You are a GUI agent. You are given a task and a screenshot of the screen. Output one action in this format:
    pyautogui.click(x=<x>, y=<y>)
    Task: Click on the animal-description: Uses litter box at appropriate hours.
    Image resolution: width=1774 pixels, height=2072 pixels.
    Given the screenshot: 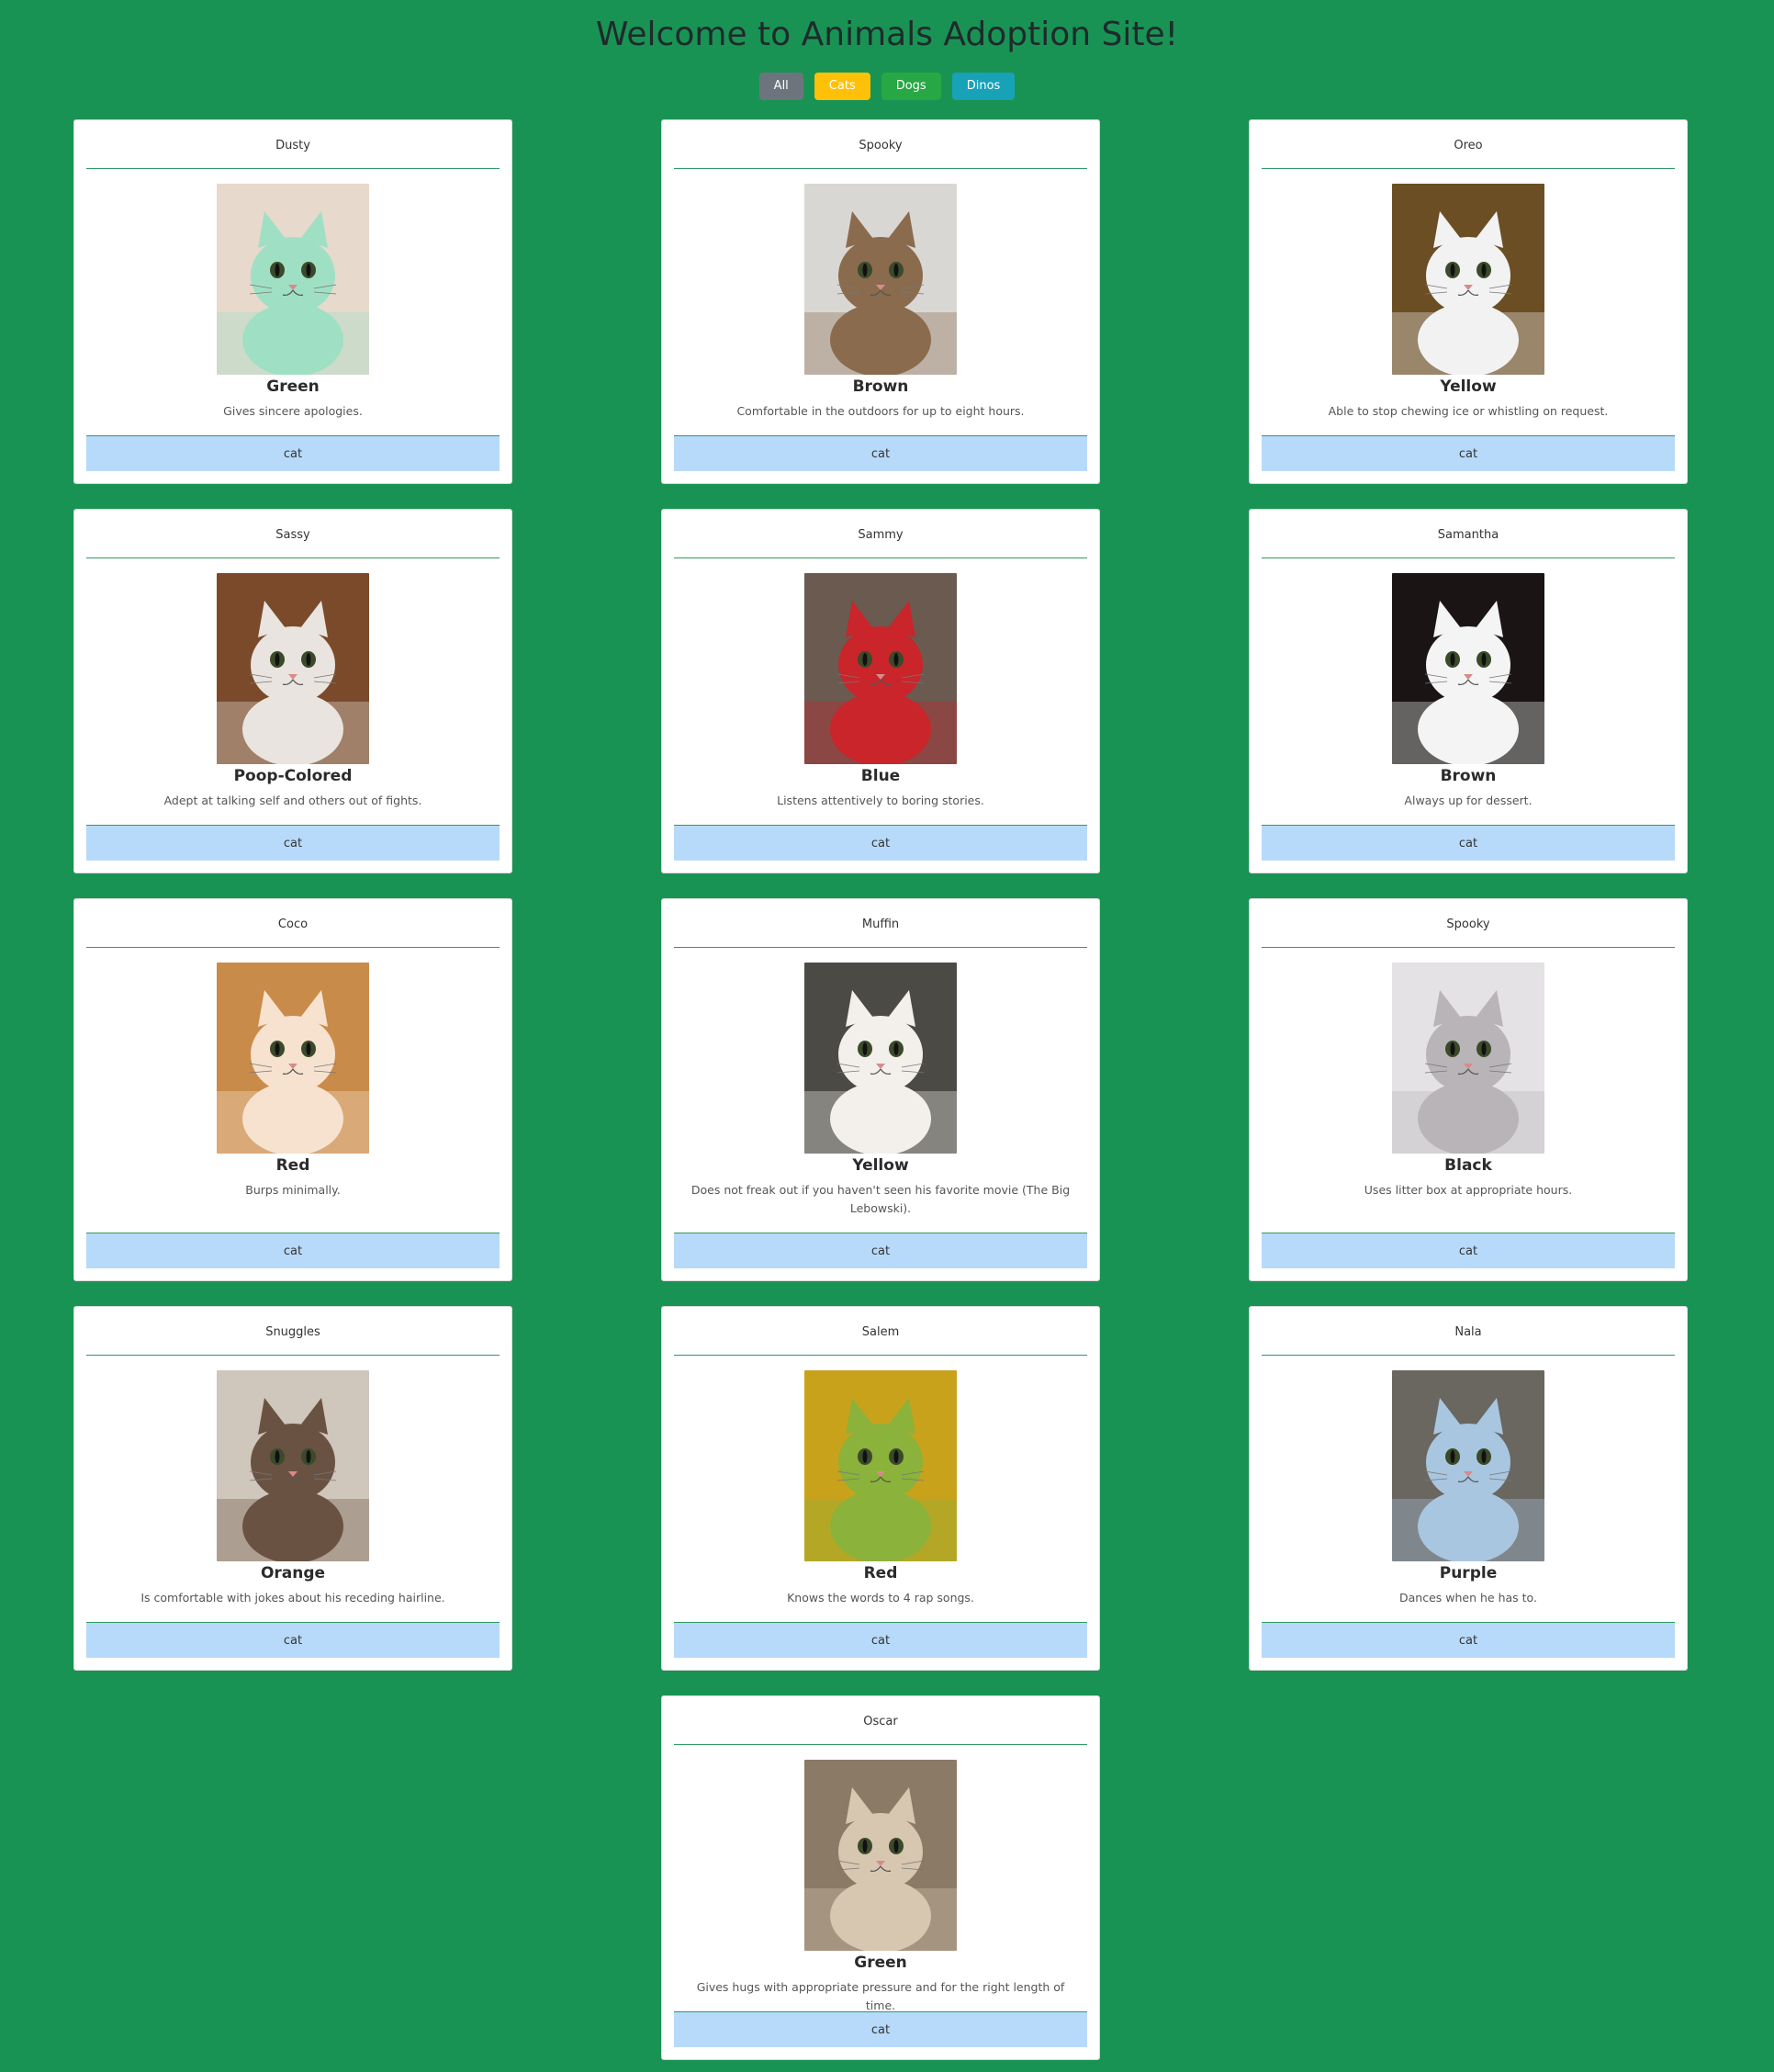 What is the action you would take?
    pyautogui.click(x=1469, y=1190)
    